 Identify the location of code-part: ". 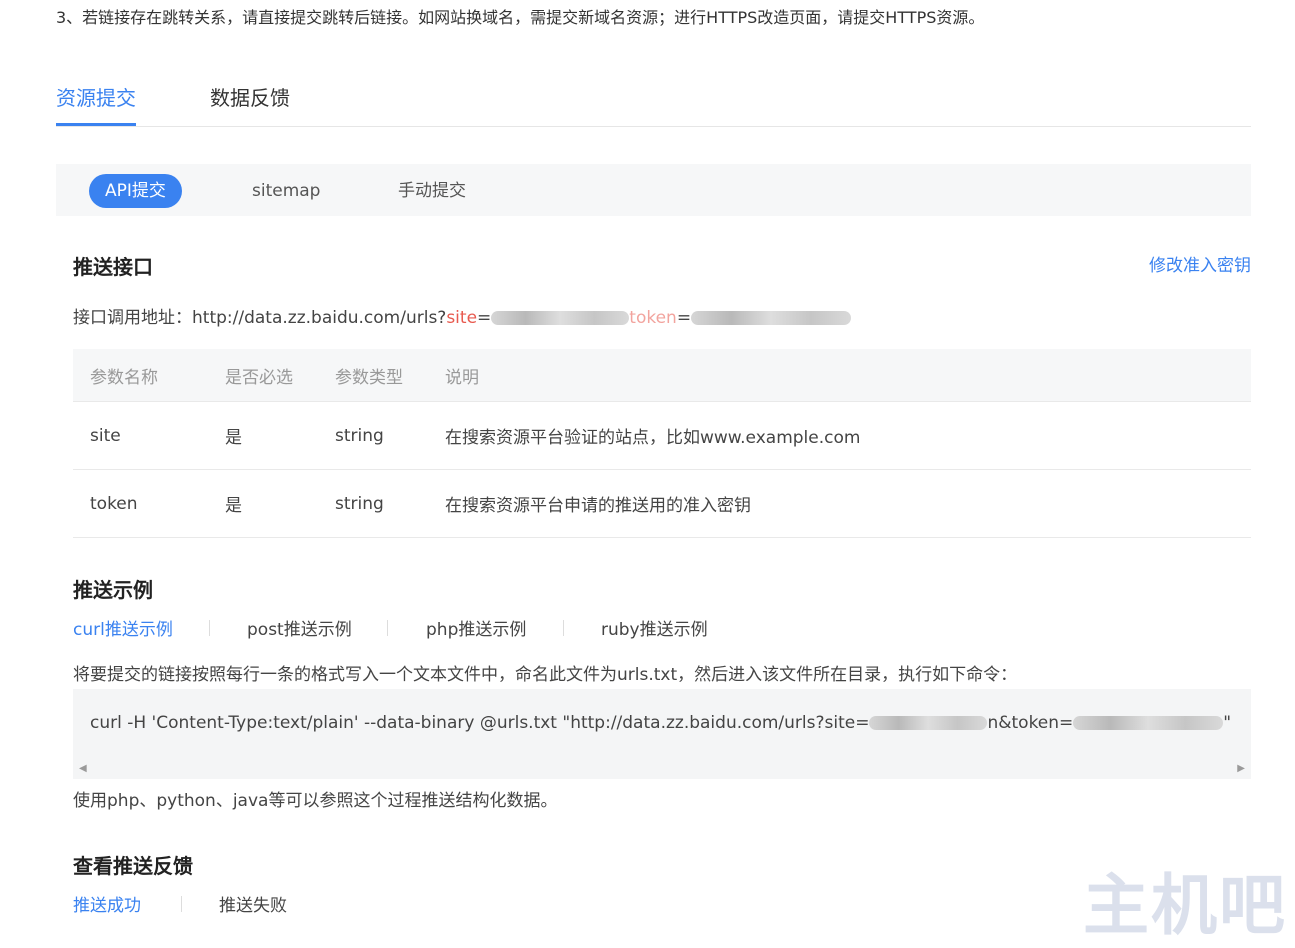
(1227, 723).